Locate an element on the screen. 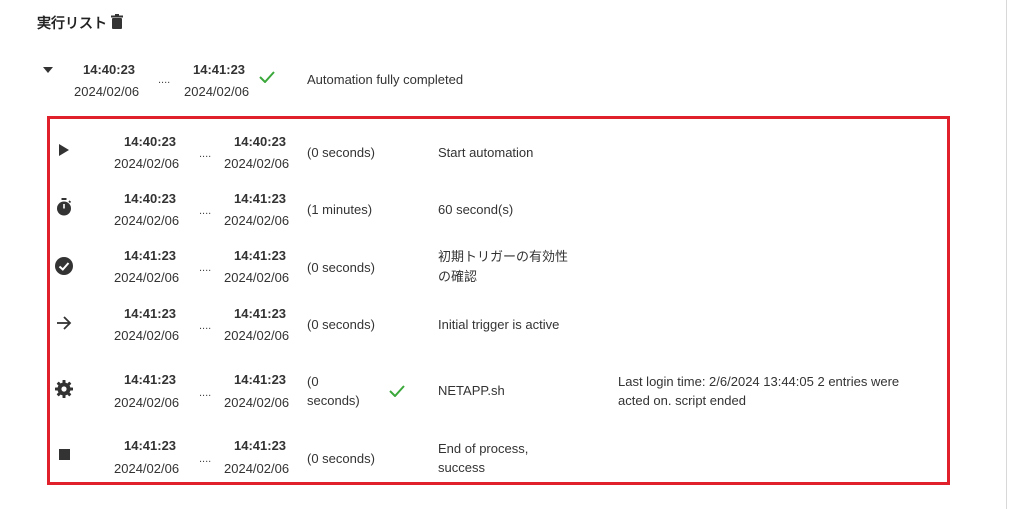 The height and width of the screenshot is (509, 1024). step-name: NETAPP.sh is located at coordinates (471, 390).